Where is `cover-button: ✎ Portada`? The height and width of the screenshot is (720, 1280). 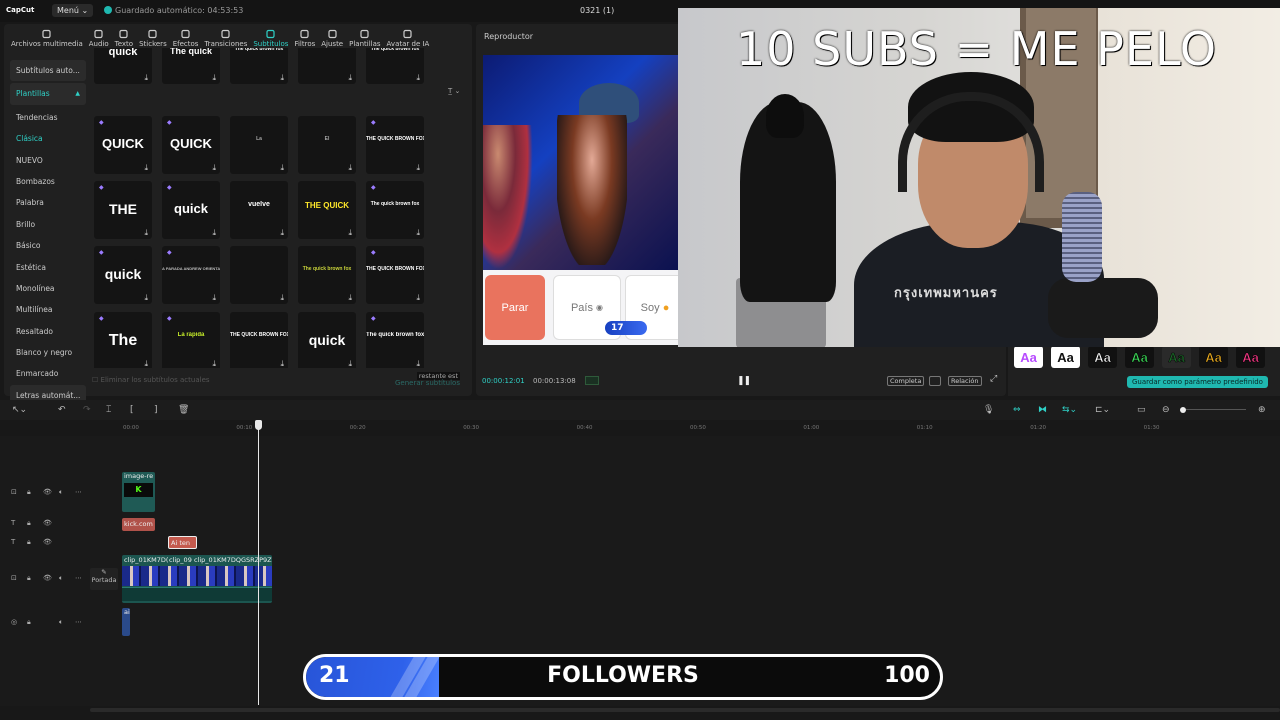
cover-button: ✎ Portada is located at coordinates (104, 579).